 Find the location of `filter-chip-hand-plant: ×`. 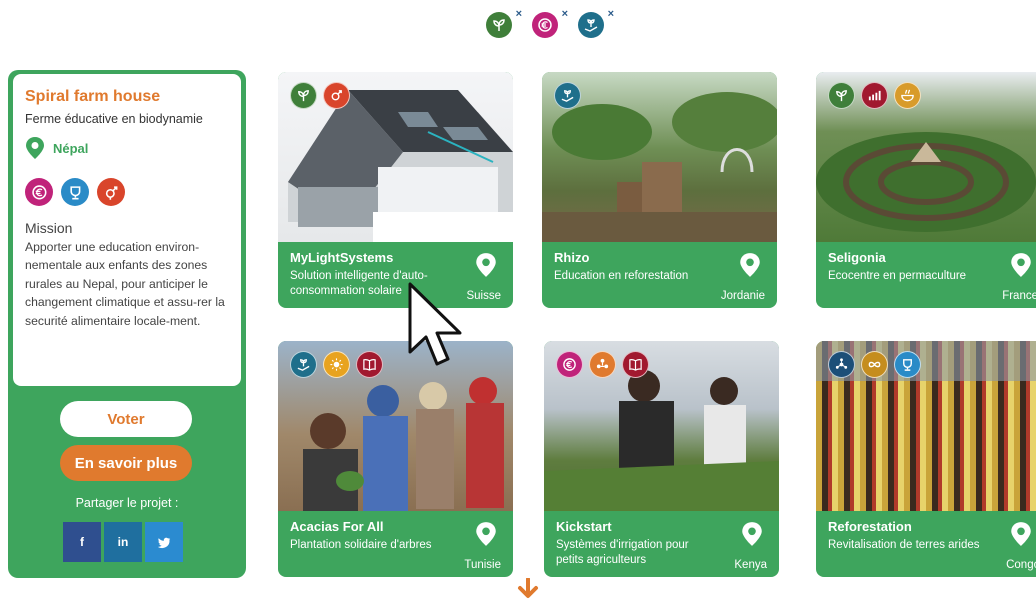

filter-chip-hand-plant: × is located at coordinates (596, 23).